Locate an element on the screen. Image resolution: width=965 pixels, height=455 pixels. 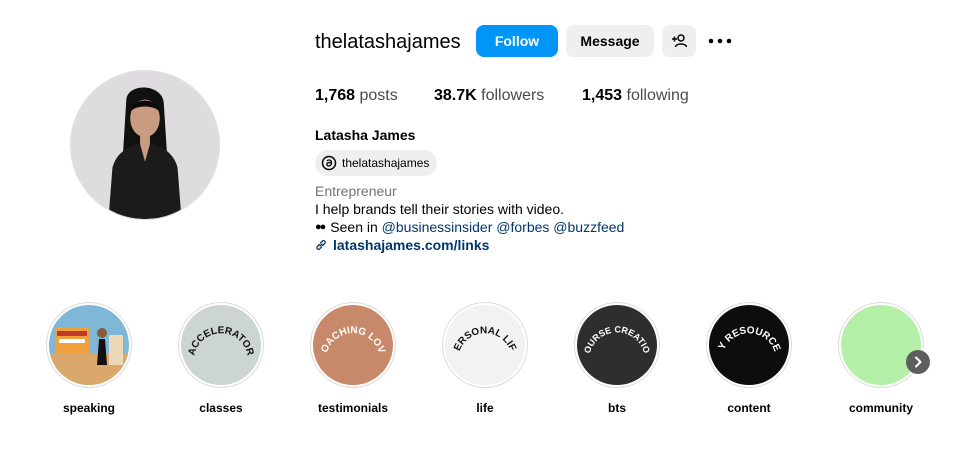
bio-seen-prefix: Seen in is located at coordinates (354, 227).